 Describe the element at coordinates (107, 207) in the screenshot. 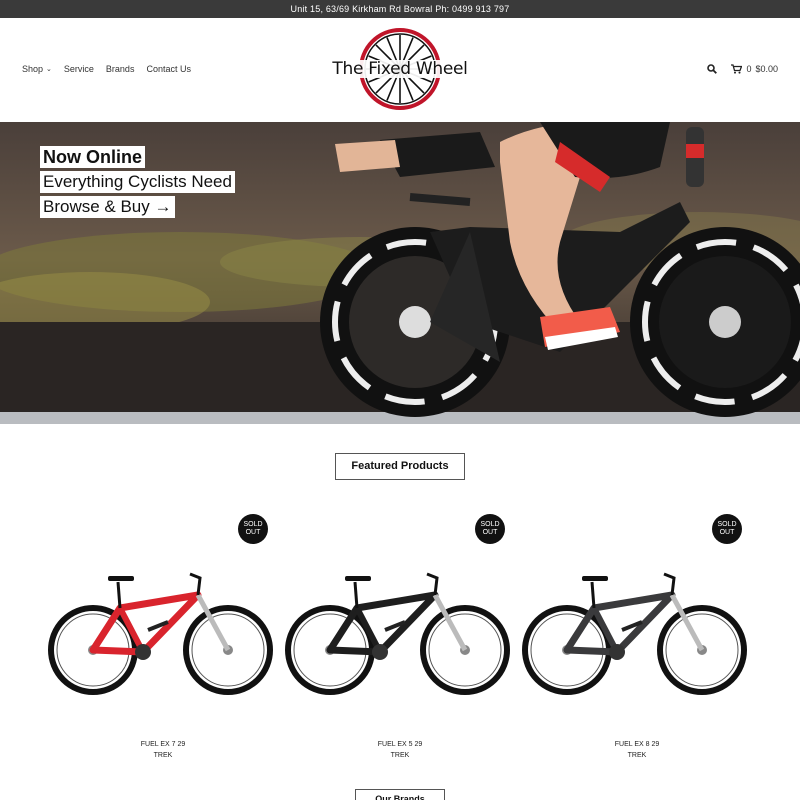

I see `hero-browse-link: Browse & Buy →` at that location.